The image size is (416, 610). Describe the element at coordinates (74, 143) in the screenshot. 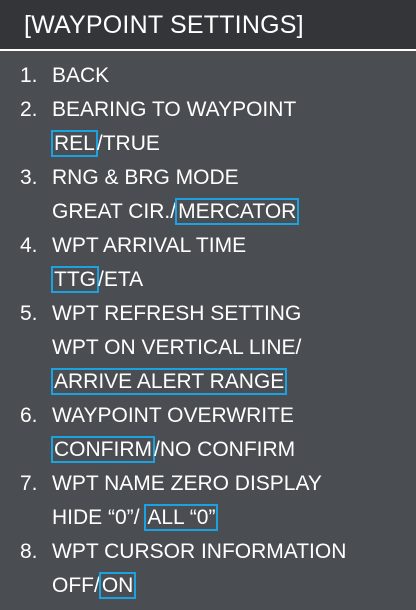

I see `option-rel: REL` at that location.